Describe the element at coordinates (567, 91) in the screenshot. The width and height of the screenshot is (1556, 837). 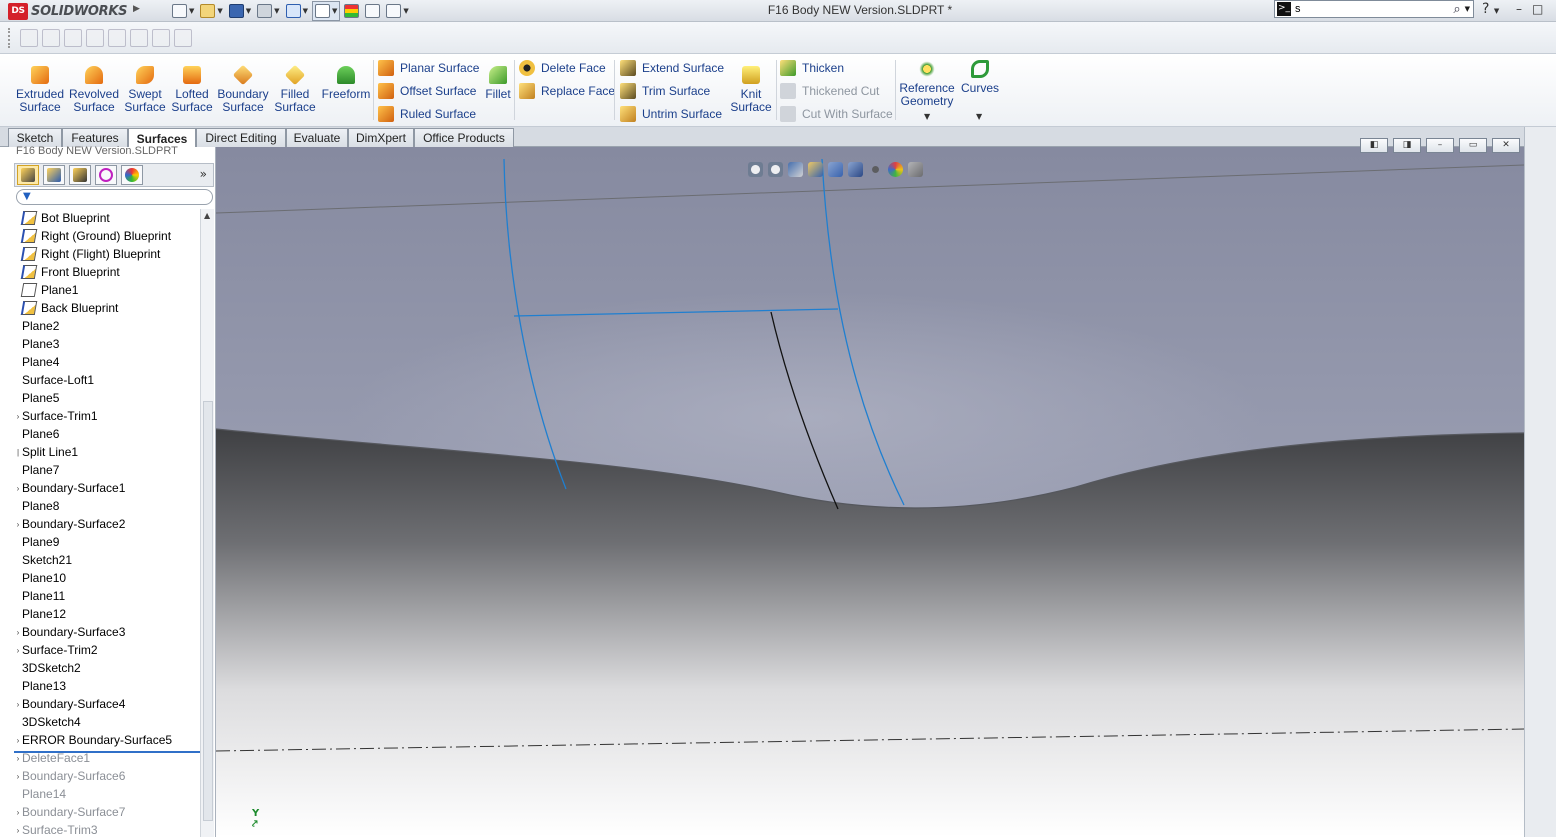
I see `replace-face-button: Replace Face` at that location.